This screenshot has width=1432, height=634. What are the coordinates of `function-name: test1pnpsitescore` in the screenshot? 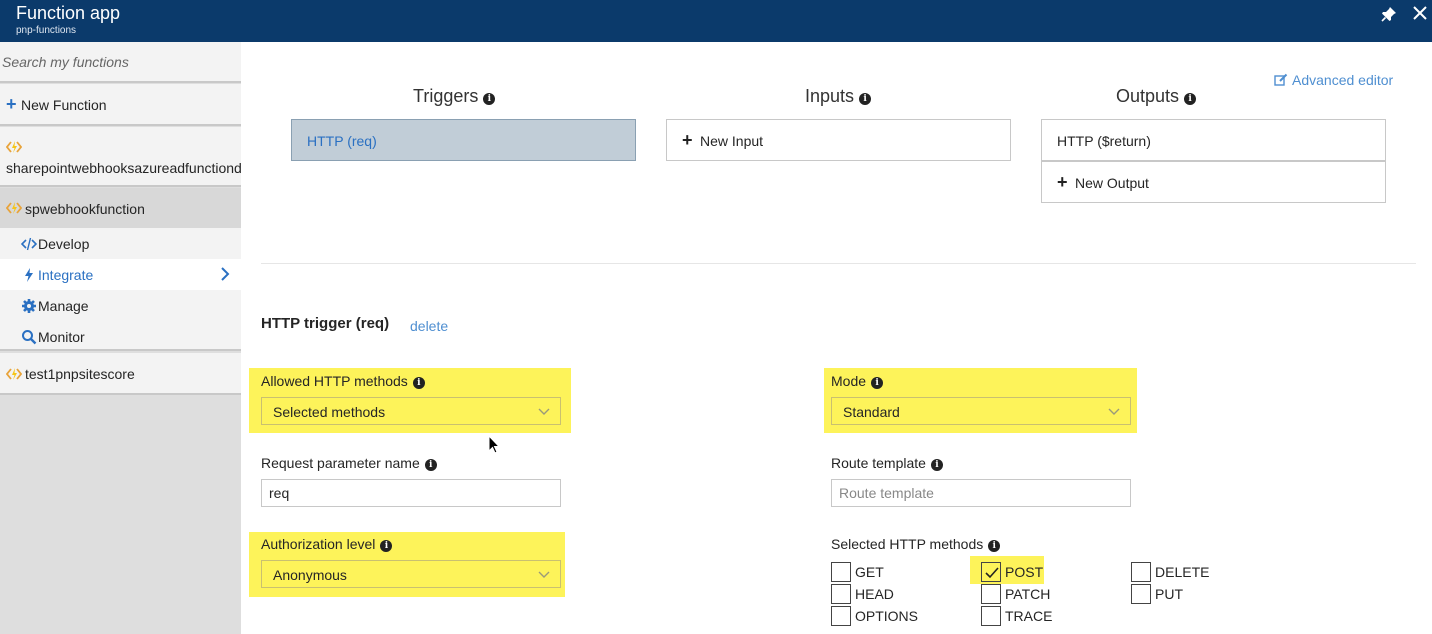 It's located at (80, 374).